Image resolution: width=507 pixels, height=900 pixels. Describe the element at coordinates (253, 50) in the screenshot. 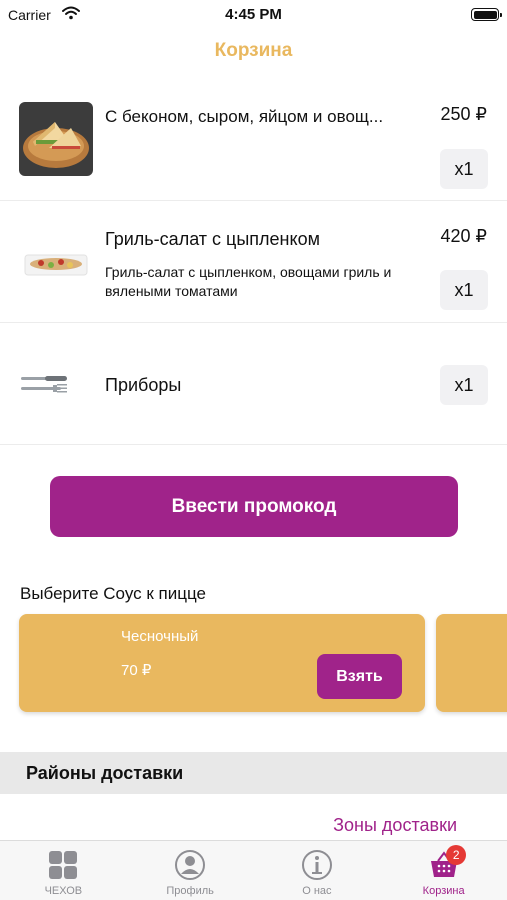

I see `page-title: Корзина` at that location.